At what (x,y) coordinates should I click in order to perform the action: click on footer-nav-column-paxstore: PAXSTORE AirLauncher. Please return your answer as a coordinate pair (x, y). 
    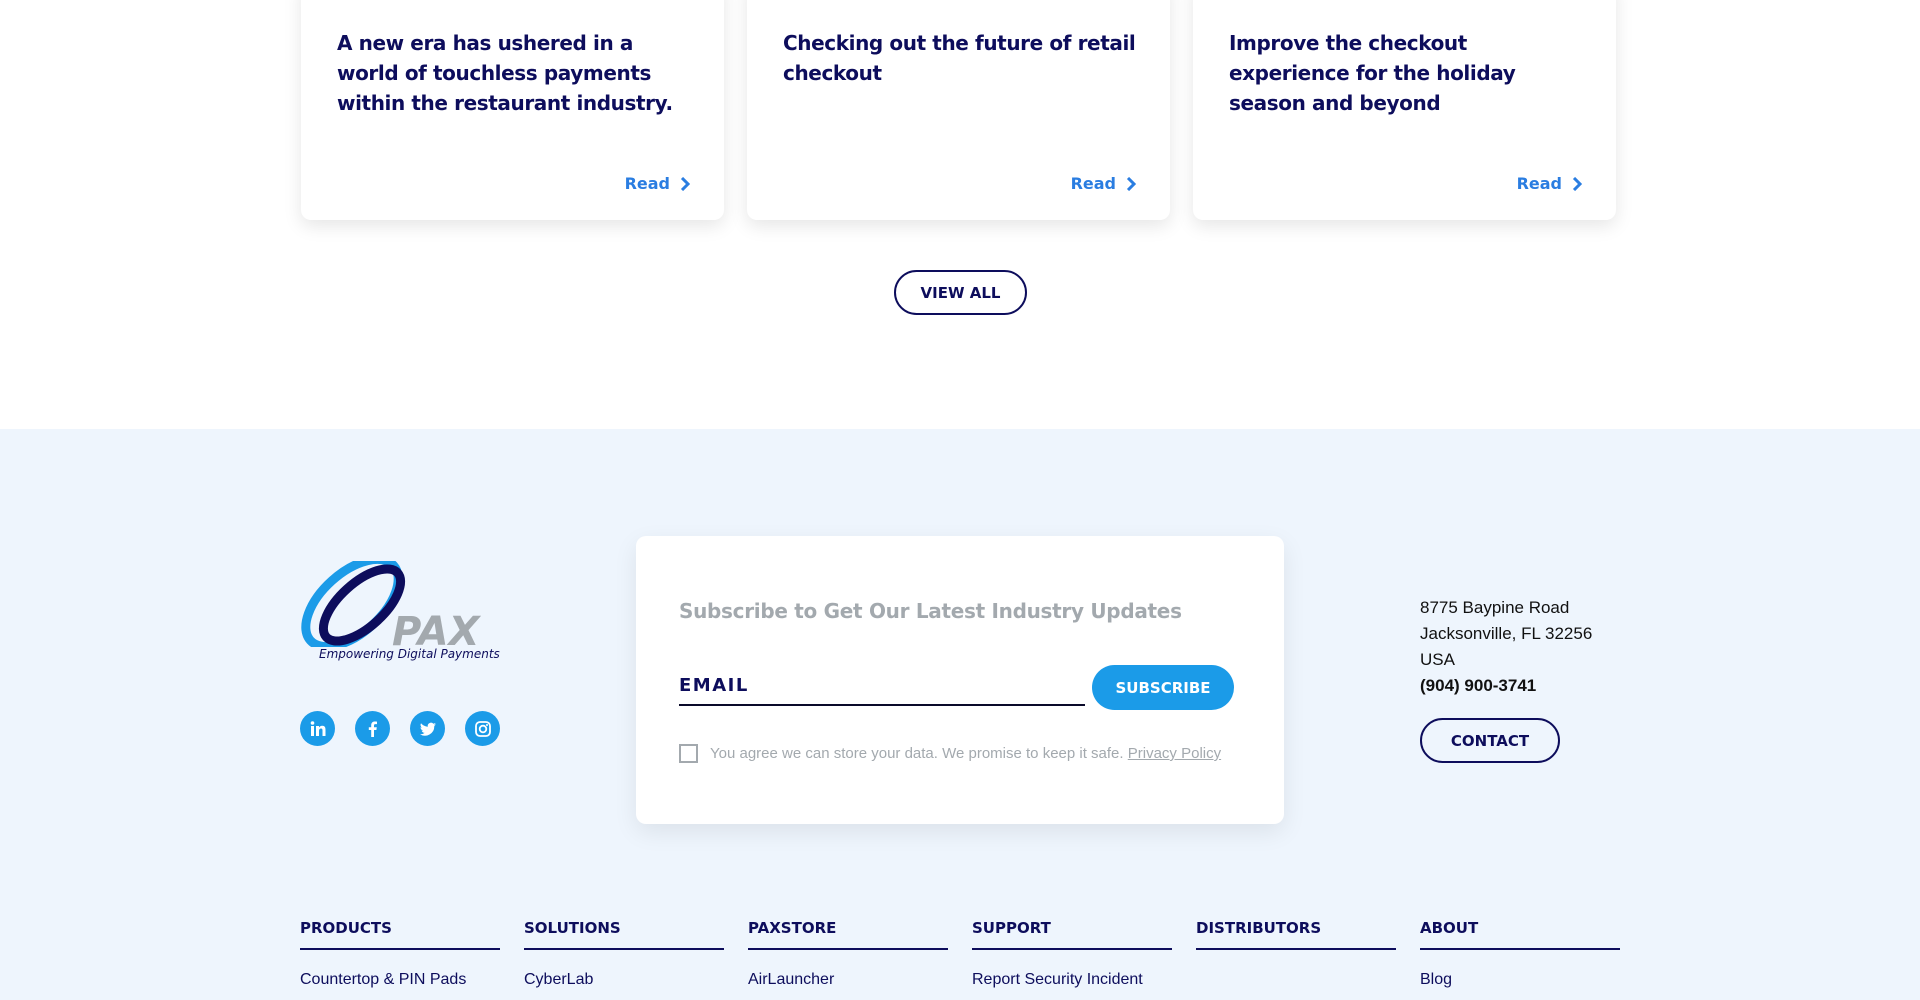
    Looking at the image, I should click on (848, 954).